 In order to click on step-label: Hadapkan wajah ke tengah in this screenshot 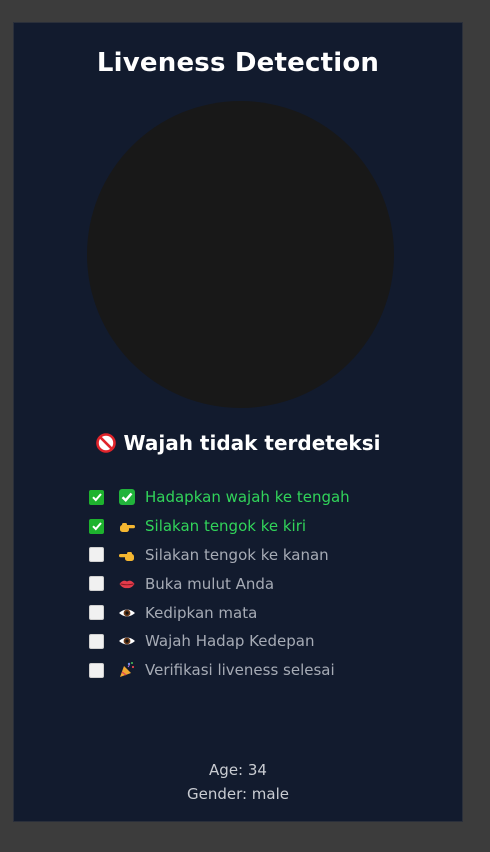, I will do `click(247, 497)`.